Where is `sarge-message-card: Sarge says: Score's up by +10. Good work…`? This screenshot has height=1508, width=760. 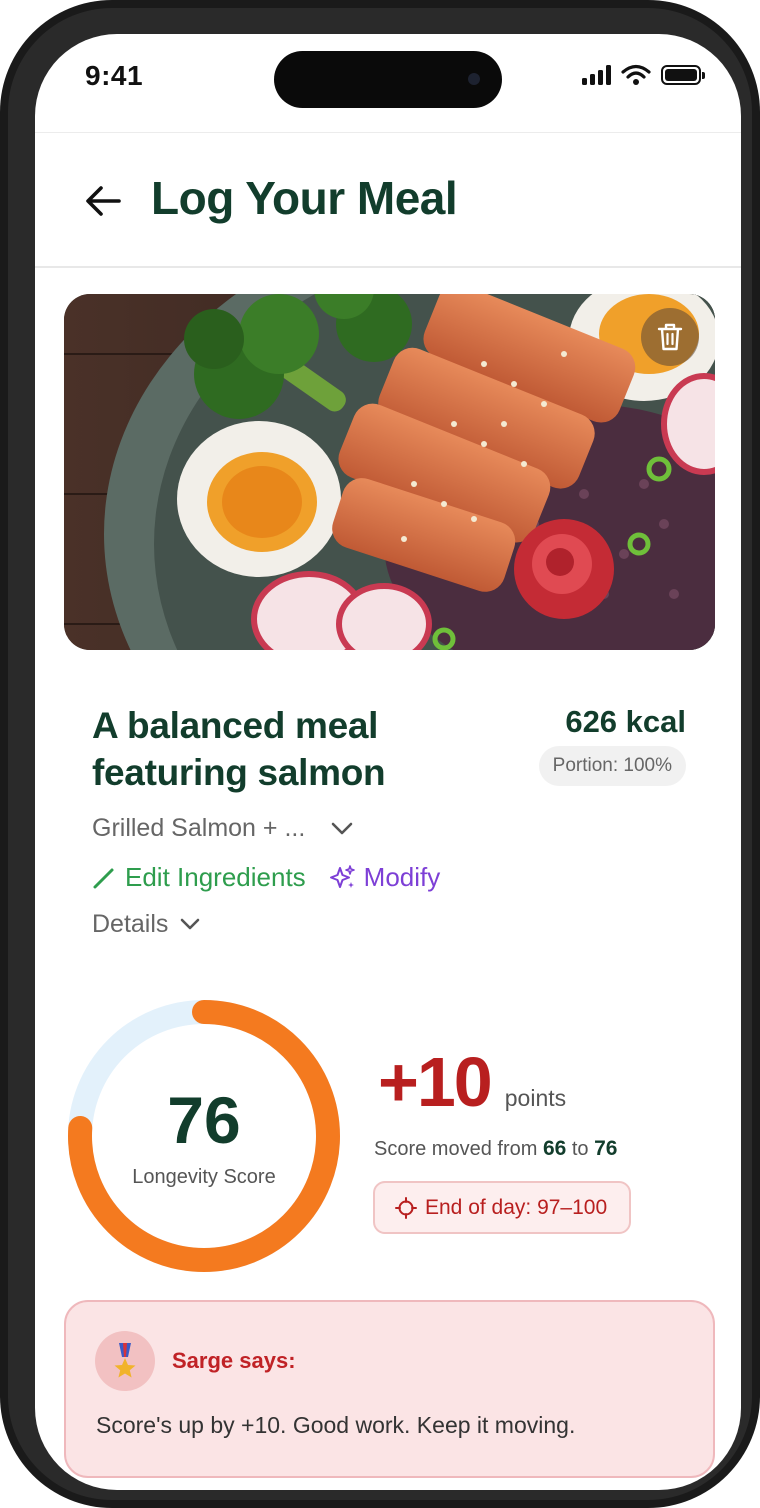
sarge-message-card: Sarge says: Score's up by +10. Good work… is located at coordinates (389, 1389).